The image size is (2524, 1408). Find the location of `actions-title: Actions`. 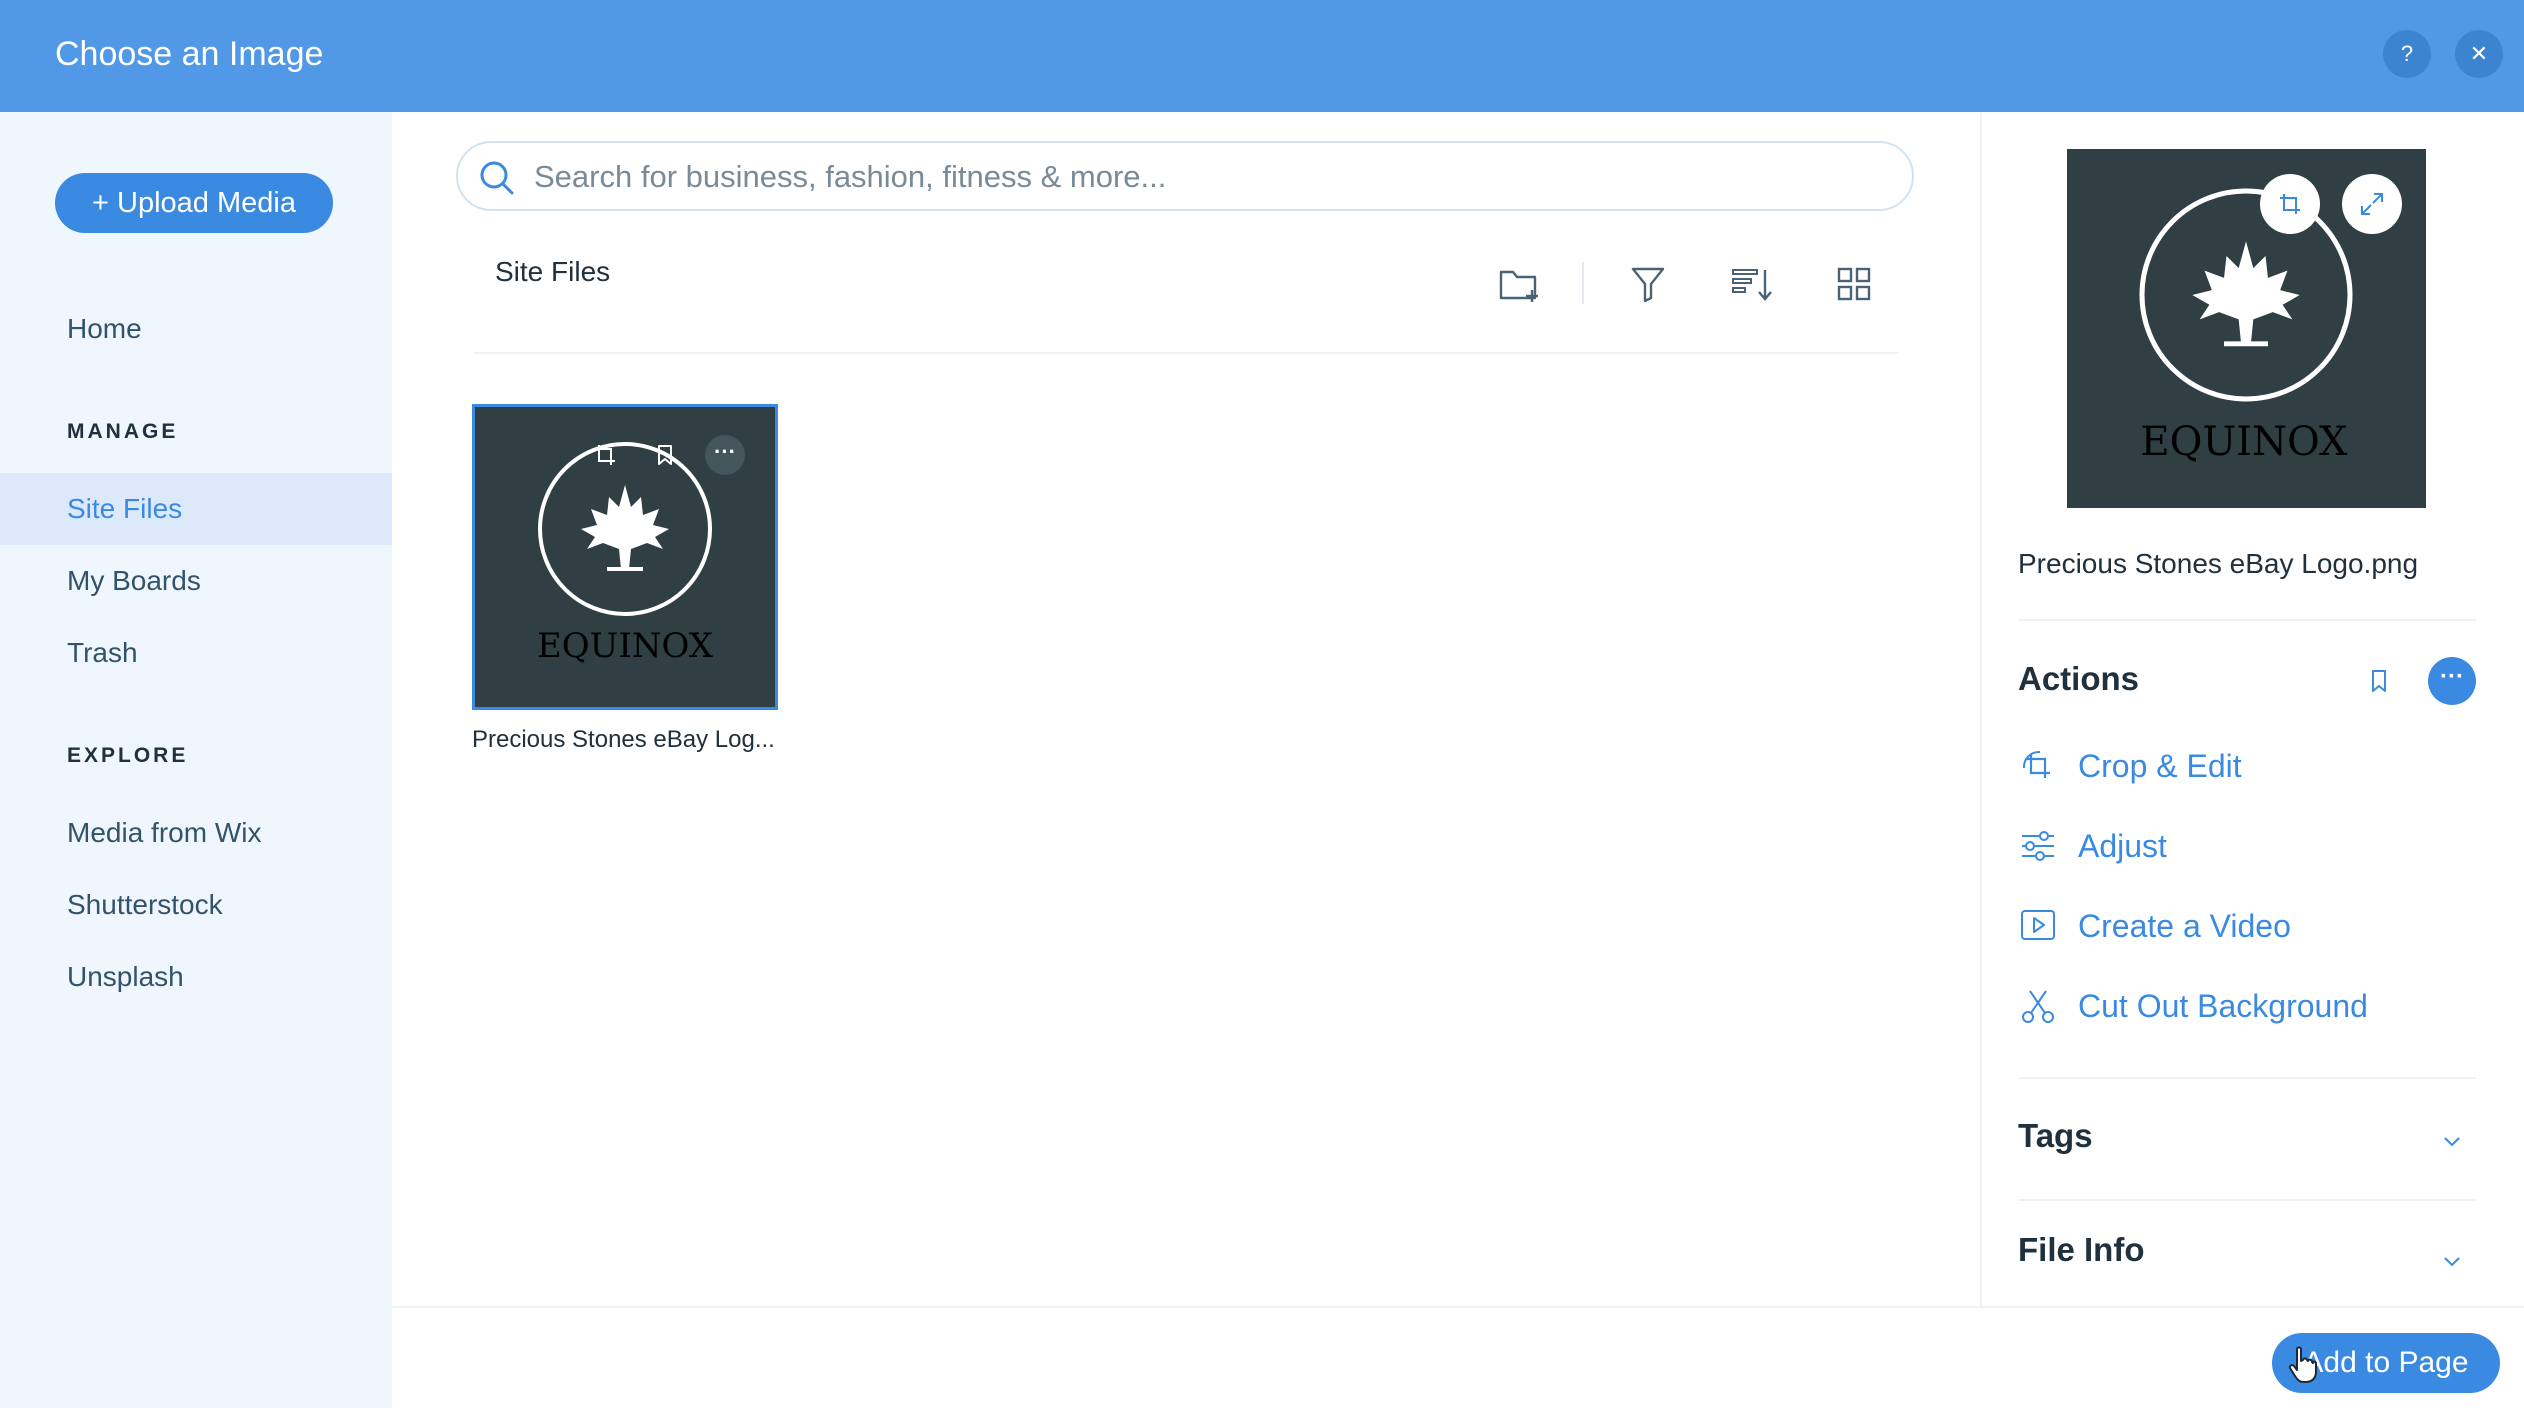

actions-title: Actions is located at coordinates (2079, 678).